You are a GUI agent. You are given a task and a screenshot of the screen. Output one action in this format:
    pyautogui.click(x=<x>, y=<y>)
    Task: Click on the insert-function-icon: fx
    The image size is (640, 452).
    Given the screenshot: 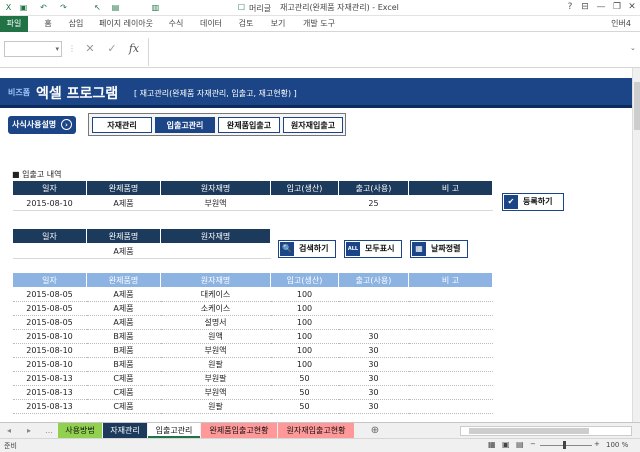 What is the action you would take?
    pyautogui.click(x=134, y=49)
    